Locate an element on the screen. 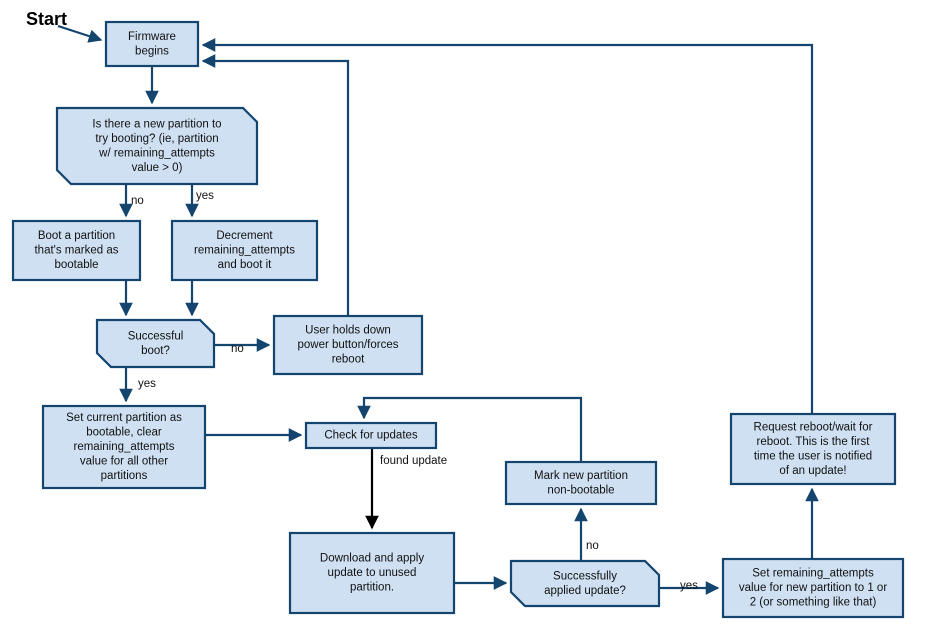 Image resolution: width=926 pixels, height=628 pixels. label-no-new-partition: no is located at coordinates (137, 201).